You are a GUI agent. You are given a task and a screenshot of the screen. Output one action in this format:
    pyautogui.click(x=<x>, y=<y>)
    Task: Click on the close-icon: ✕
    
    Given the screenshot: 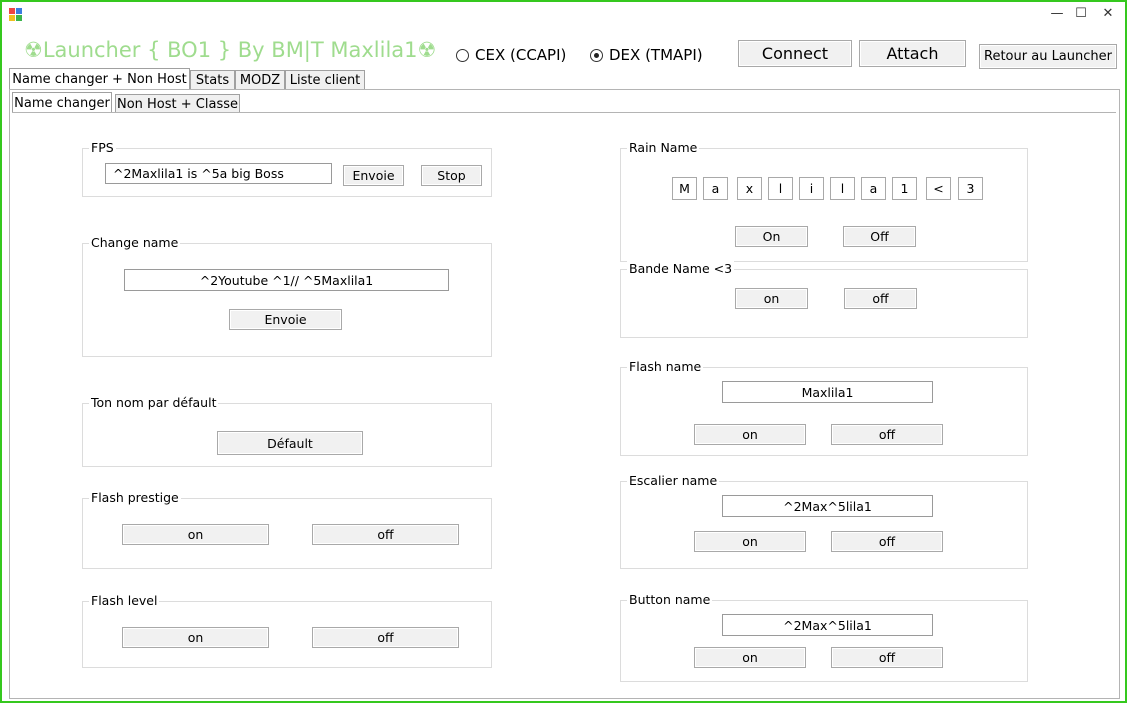 What is the action you would take?
    pyautogui.click(x=1108, y=13)
    